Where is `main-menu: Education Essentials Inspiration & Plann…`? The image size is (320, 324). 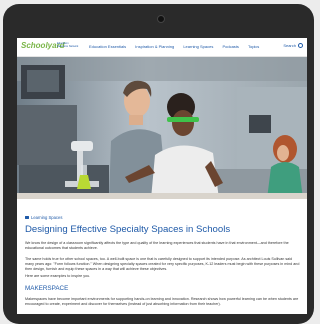
main-menu: Education Essentials Inspiration & Plann… is located at coordinates (178, 46).